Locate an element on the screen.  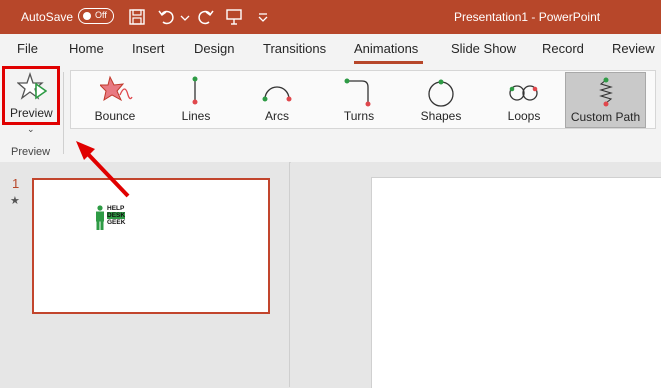
effect-bounce: Bounce is located at coordinates (115, 100).